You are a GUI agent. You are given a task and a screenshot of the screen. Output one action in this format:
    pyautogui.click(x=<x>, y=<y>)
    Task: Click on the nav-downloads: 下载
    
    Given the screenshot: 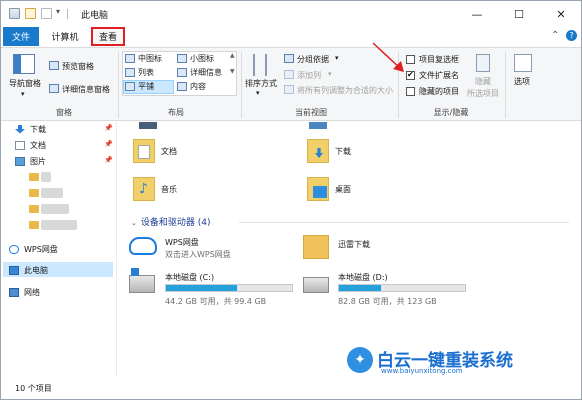 What is the action you would take?
    pyautogui.click(x=30, y=129)
    